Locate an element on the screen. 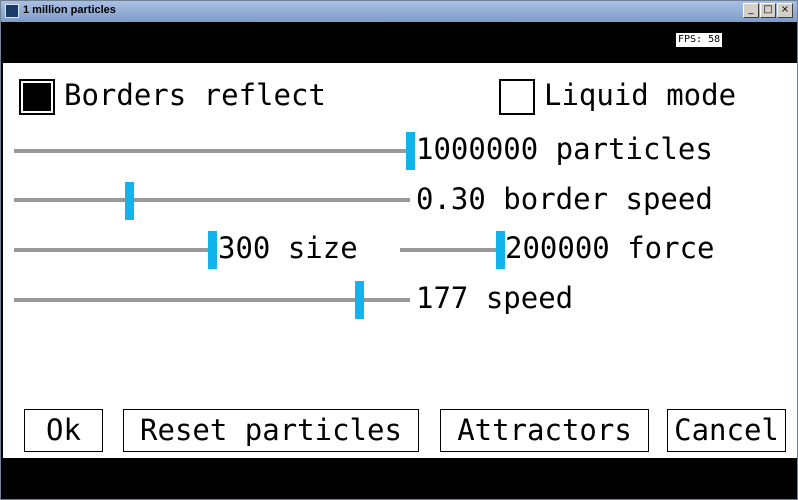 The height and width of the screenshot is (500, 798). border-speed-value-label: 0.30 border speed is located at coordinates (564, 199).